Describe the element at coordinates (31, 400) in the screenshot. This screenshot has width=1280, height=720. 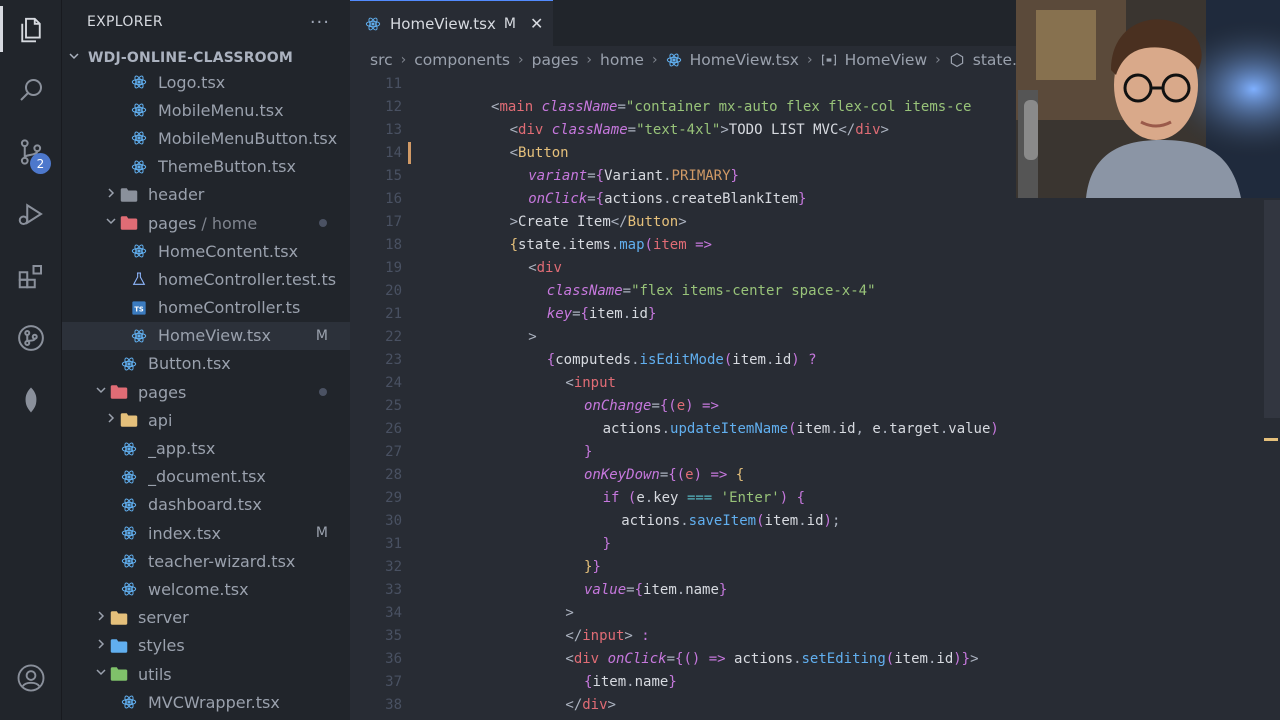
I see `leaf-icon` at that location.